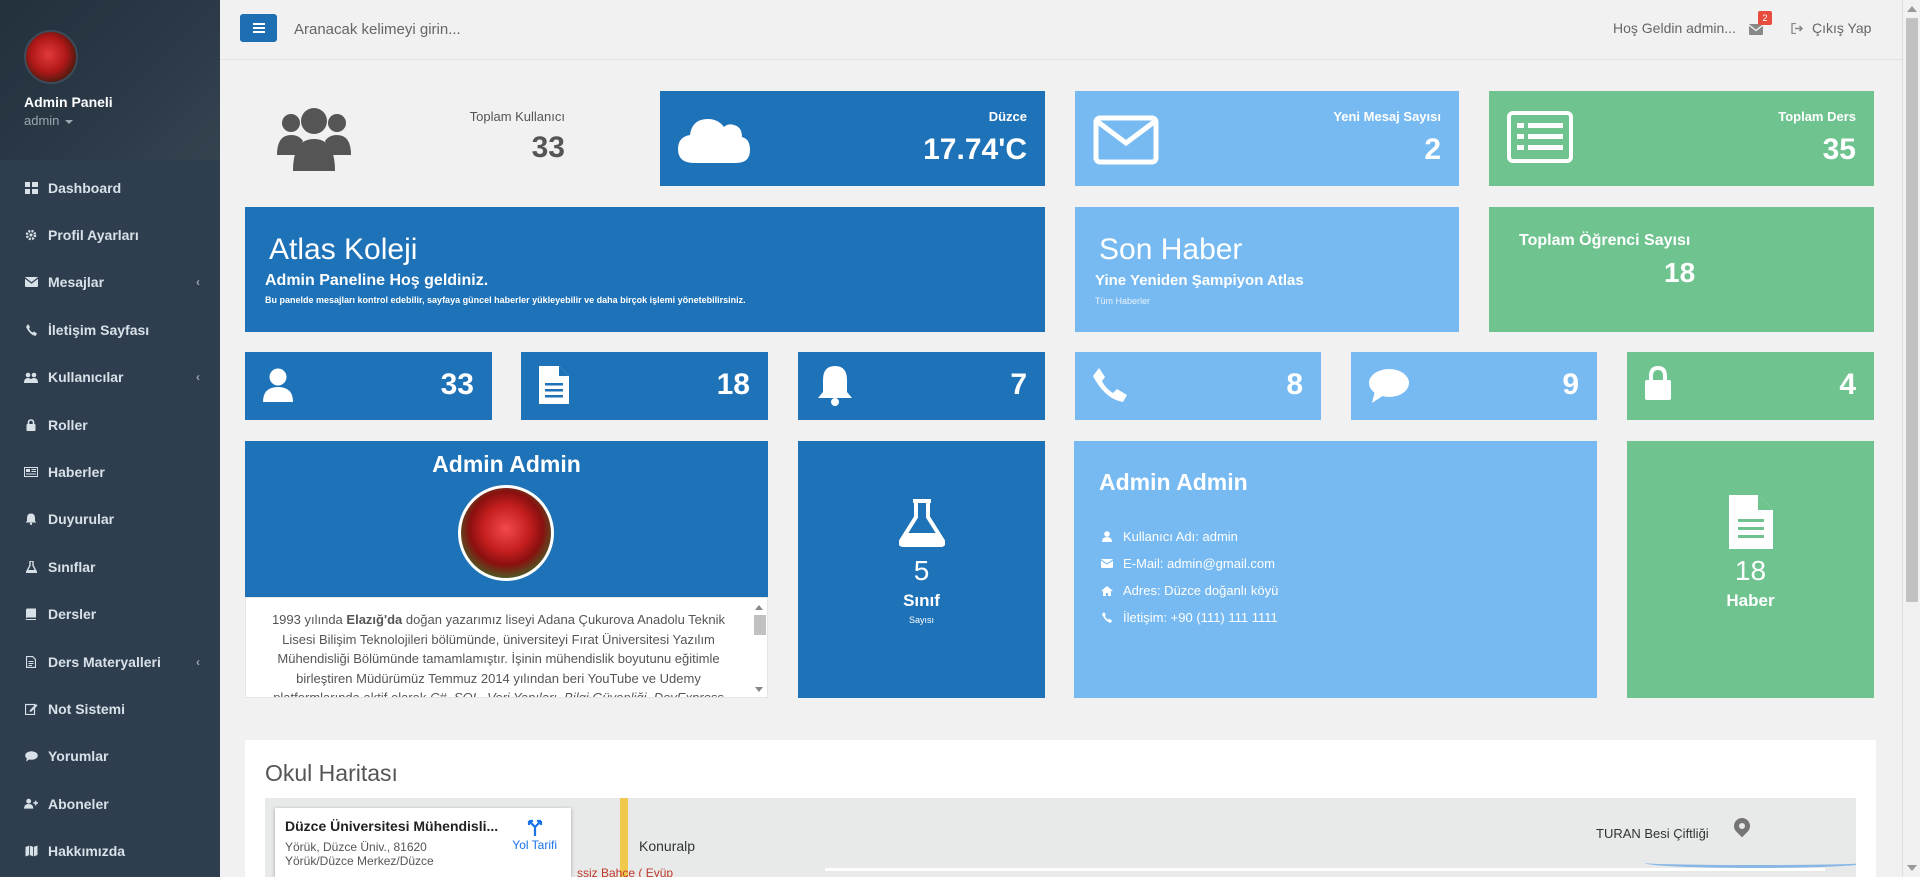  I want to click on students-value: 18, so click(1680, 272).